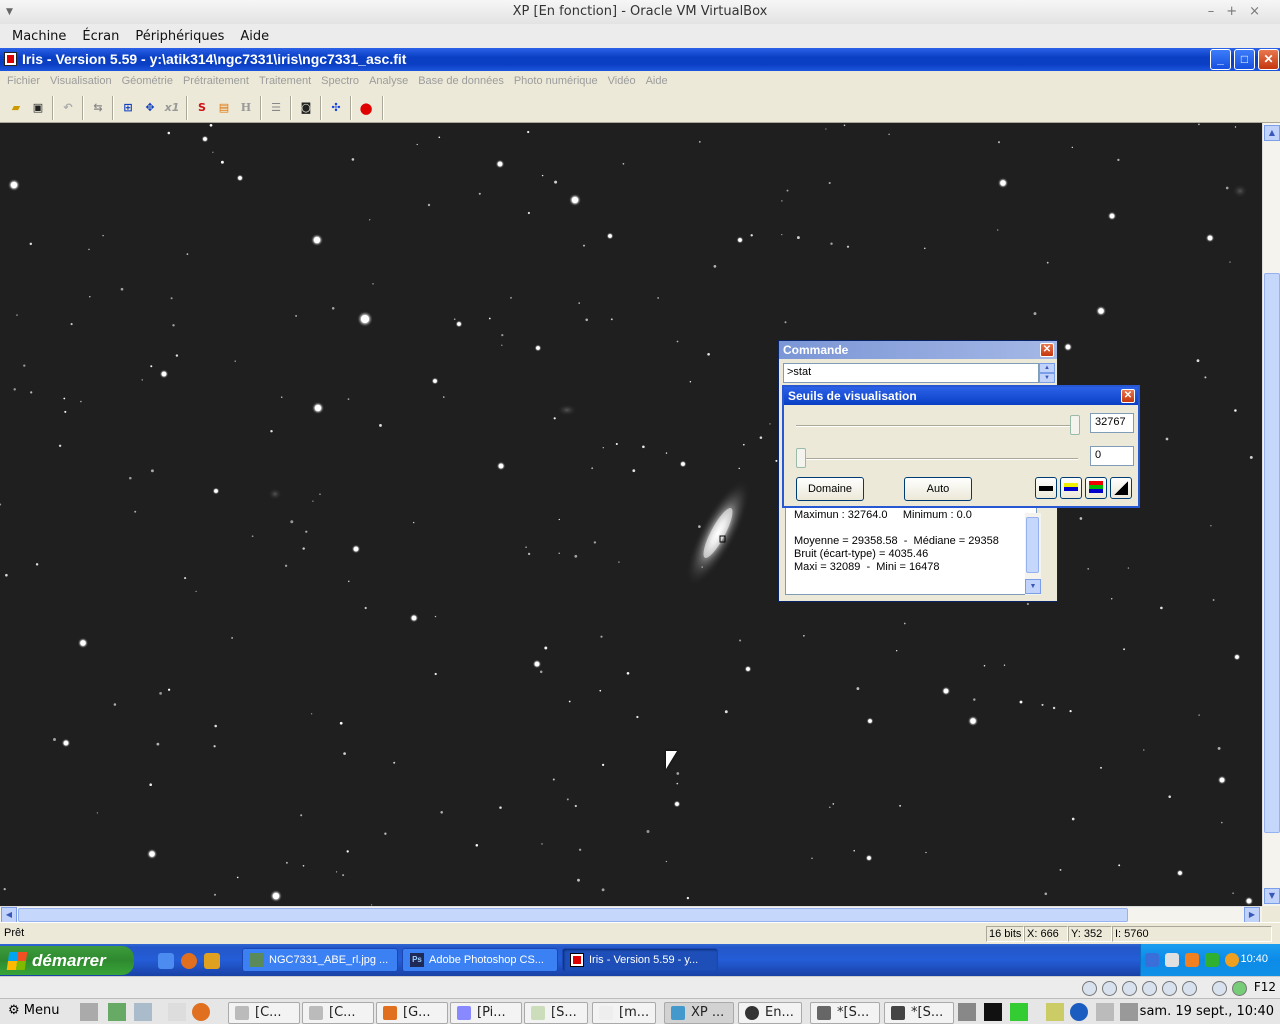  I want to click on scroll-left-icon: ◀, so click(9, 915).